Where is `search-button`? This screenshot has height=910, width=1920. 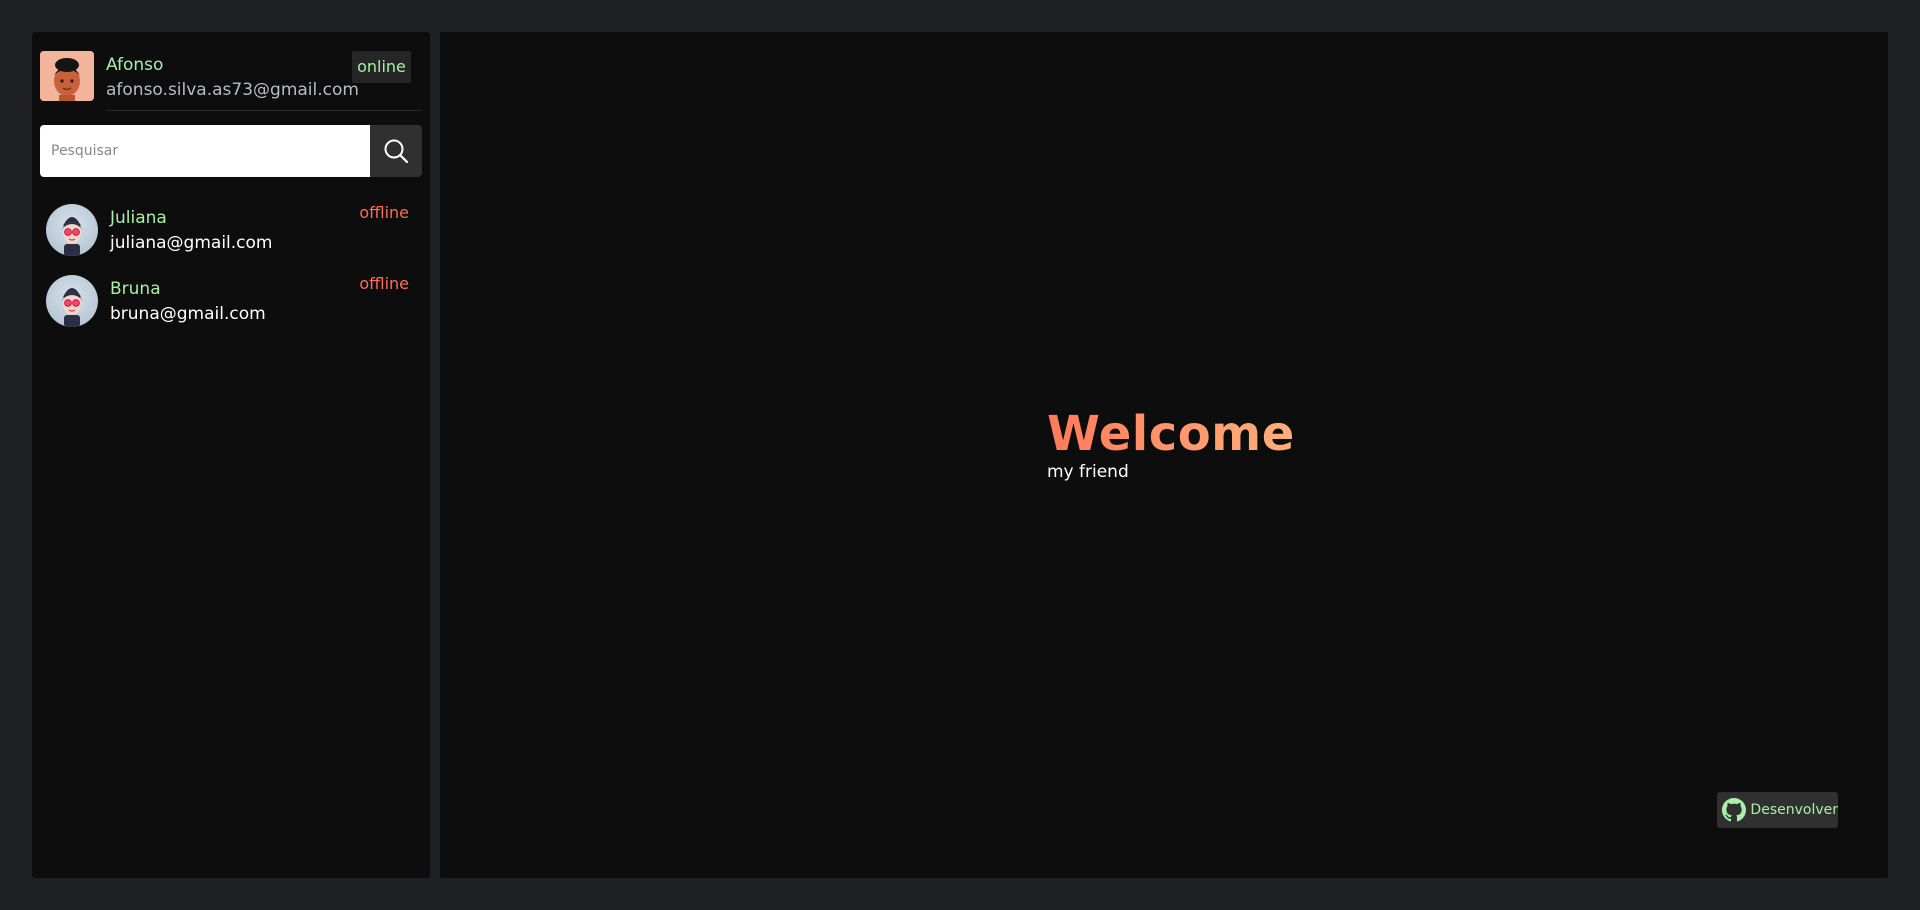
search-button is located at coordinates (396, 151).